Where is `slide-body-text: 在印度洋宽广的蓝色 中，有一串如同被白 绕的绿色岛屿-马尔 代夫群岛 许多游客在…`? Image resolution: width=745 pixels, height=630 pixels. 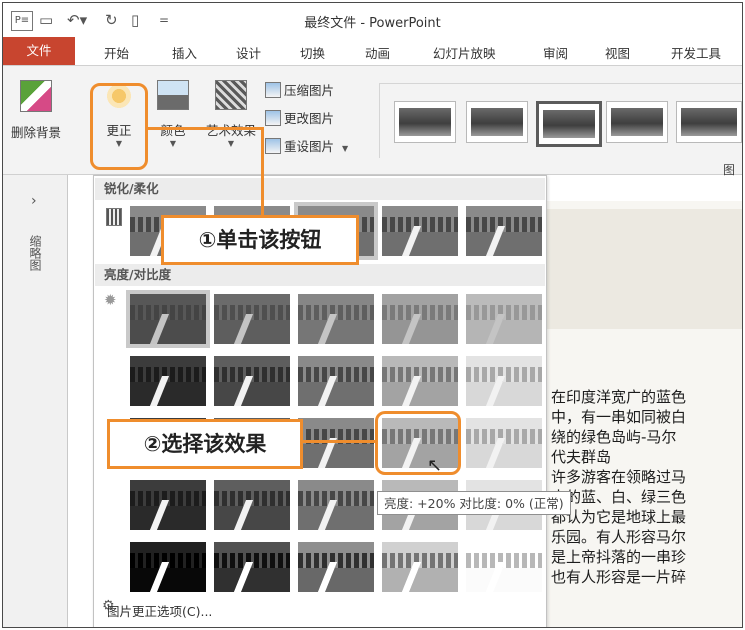
slide-body-text: 在印度洋宽广的蓝色 中，有一串如同被白 绕的绿色岛屿-马尔 代夫群岛 许多游客在… is located at coordinates (645, 487).